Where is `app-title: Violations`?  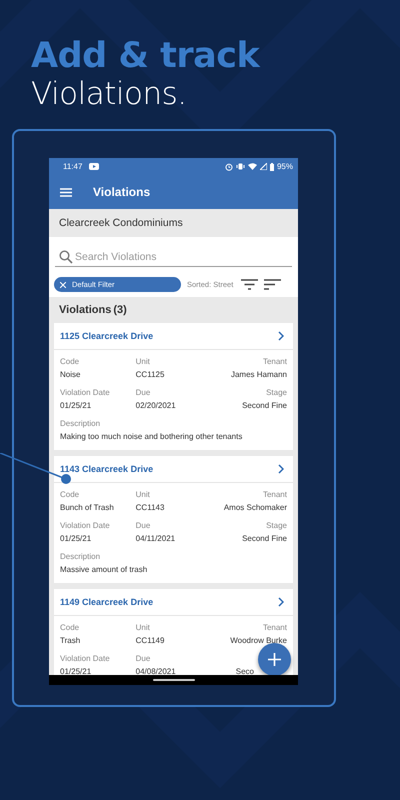
app-title: Violations is located at coordinates (121, 192).